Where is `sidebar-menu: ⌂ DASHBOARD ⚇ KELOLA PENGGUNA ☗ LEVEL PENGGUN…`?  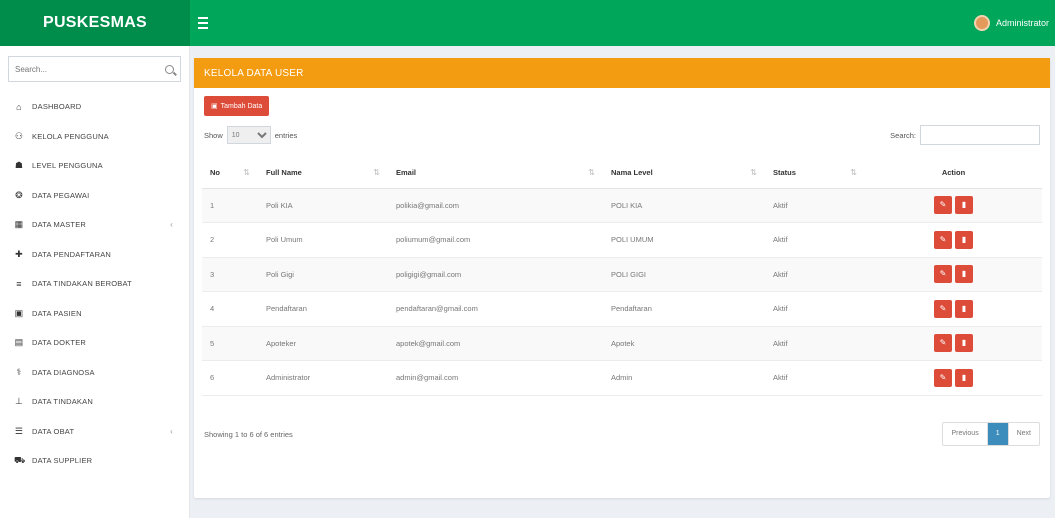
sidebar-menu: ⌂ DASHBOARD ⚇ KELOLA PENGGUNA ☗ LEVEL PENGGUN… is located at coordinates (94, 284).